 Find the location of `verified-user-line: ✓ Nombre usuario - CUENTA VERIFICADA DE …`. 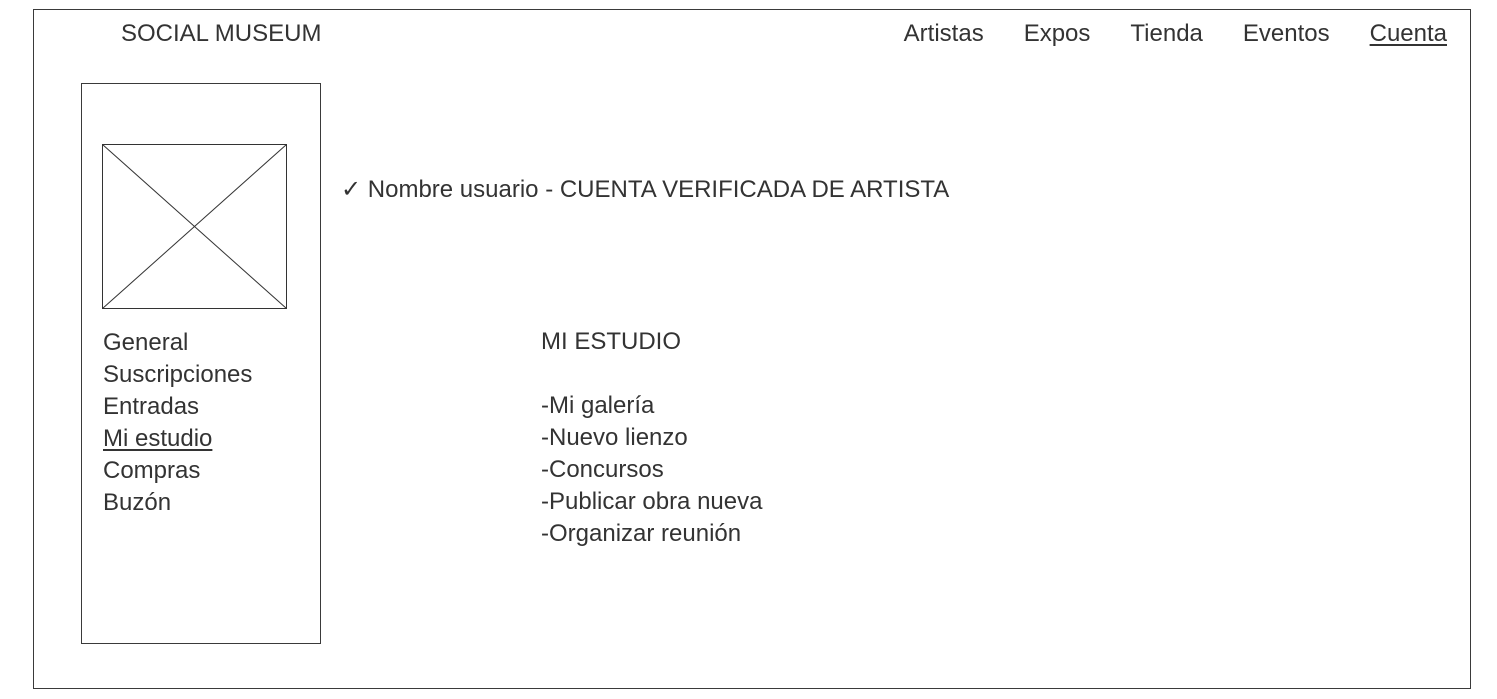

verified-user-line: ✓ Nombre usuario - CUENTA VERIFICADA DE … is located at coordinates (645, 190).